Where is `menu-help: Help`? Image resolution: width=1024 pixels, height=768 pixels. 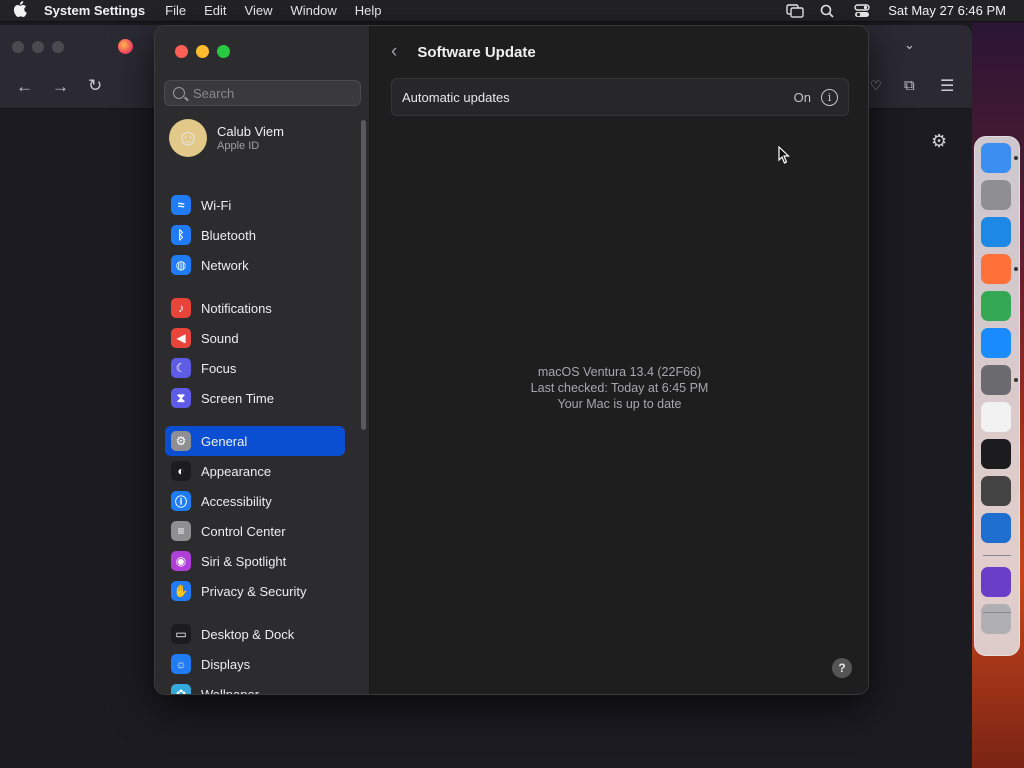
menu-help: Help is located at coordinates (368, 10).